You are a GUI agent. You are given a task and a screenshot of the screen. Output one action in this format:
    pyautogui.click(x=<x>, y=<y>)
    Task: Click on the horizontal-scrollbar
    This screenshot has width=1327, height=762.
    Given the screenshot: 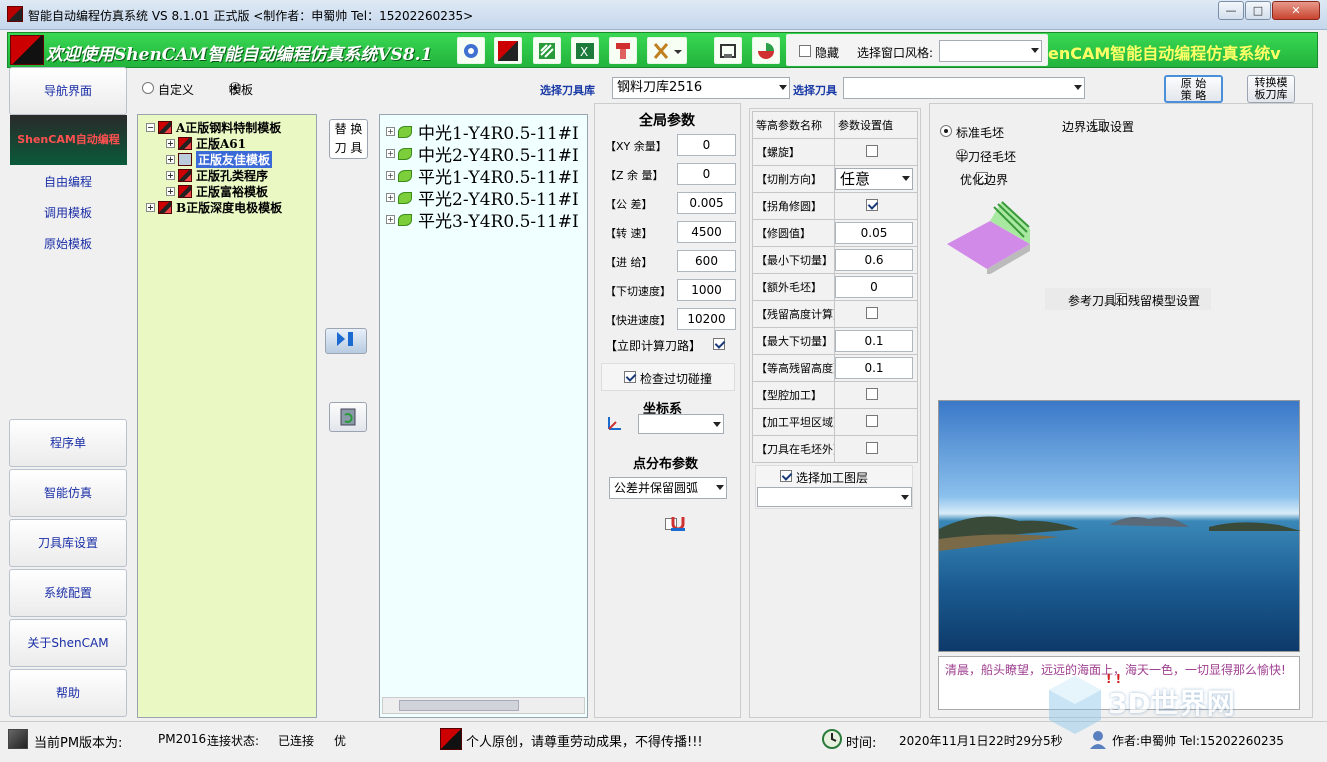 What is the action you would take?
    pyautogui.click(x=483, y=705)
    